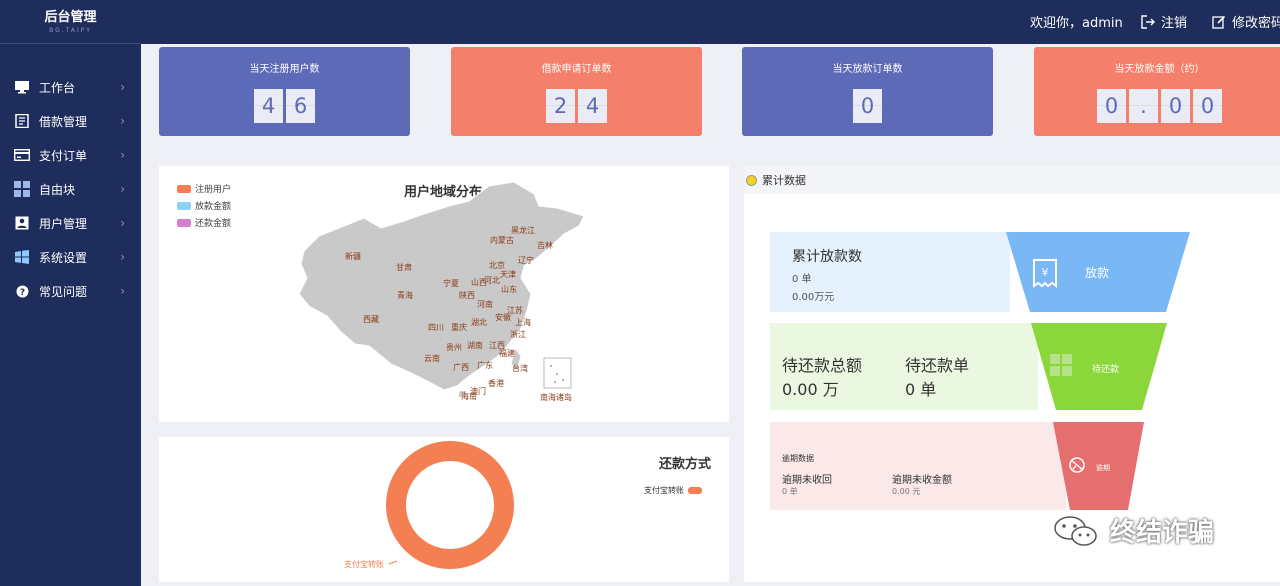 This screenshot has height=586, width=1280. I want to click on stat-card-loan-applications: 借款申请订单数 2 4, so click(576, 91).